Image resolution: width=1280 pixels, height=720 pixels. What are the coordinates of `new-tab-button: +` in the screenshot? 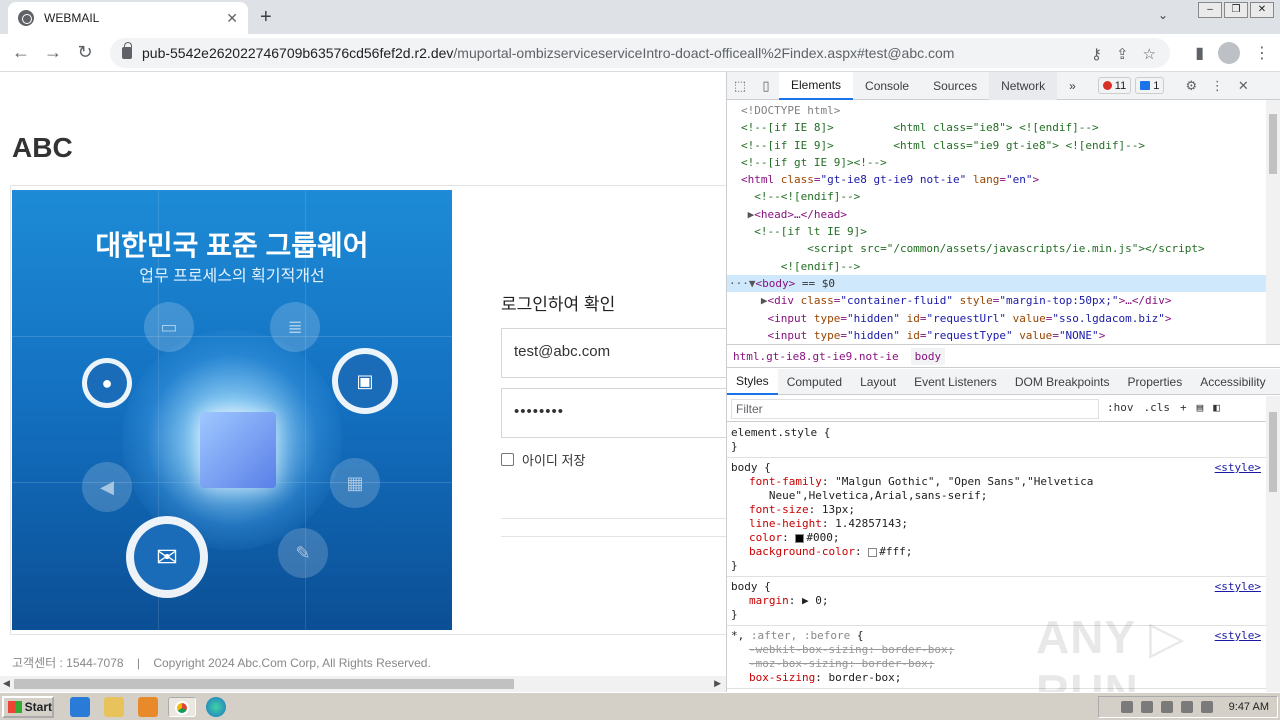 It's located at (266, 17).